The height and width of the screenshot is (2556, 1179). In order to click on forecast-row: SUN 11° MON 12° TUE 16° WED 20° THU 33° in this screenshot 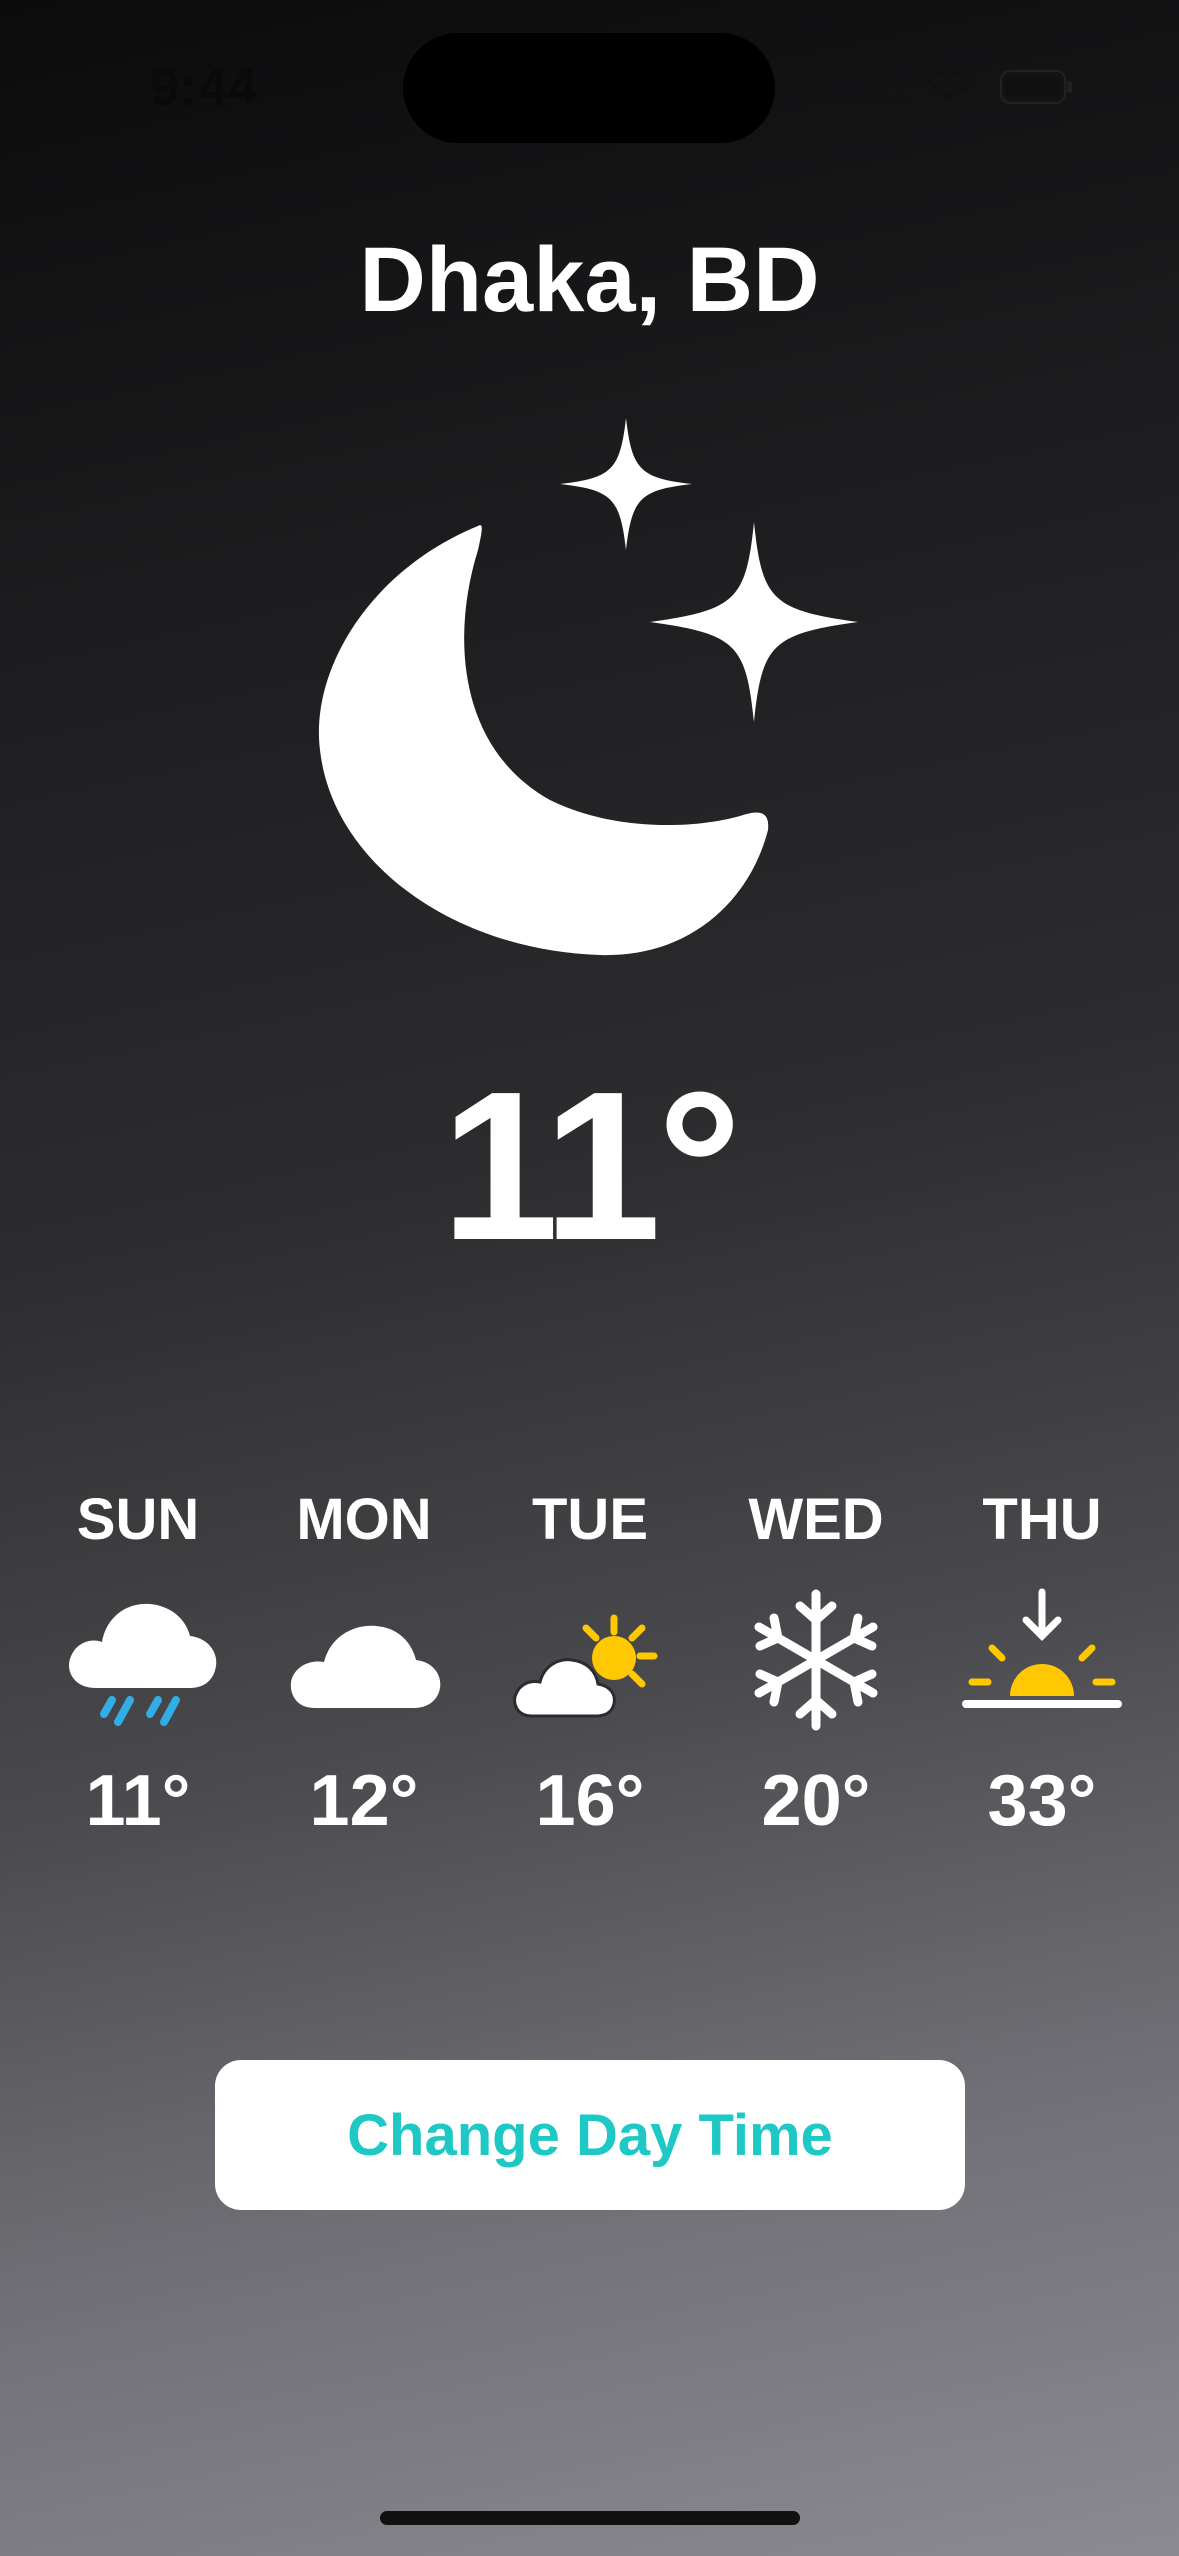, I will do `click(590, 1661)`.